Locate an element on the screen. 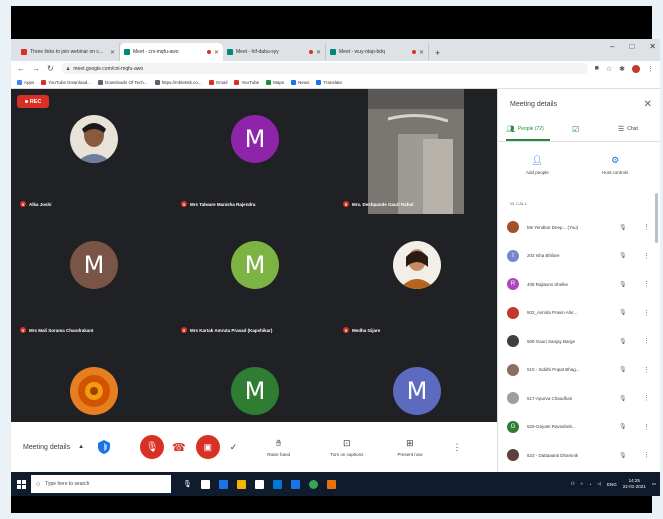 Image resolution: width=663 pixels, height=519 pixels. browser-tab: Meet - wuy-otap-bdq ✕ is located at coordinates (377, 52).